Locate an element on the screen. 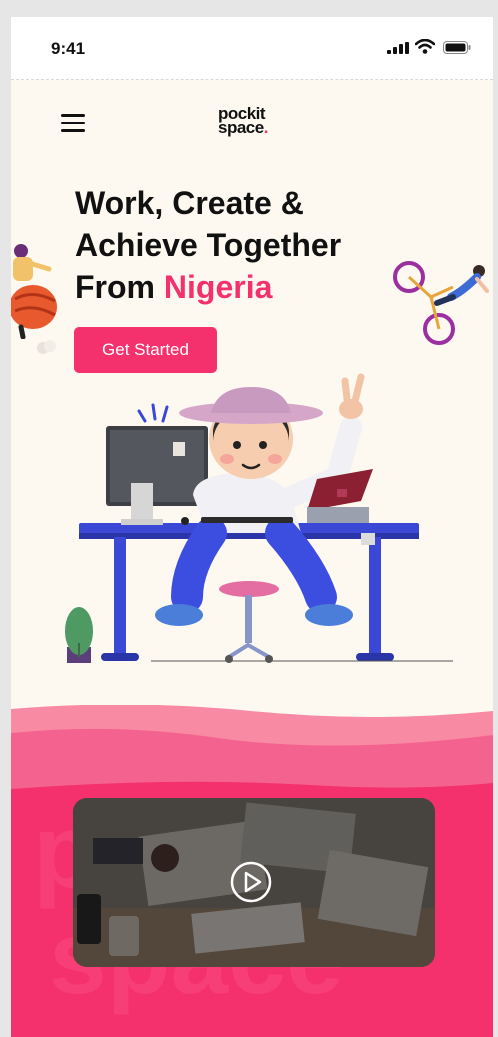 The width and height of the screenshot is (498, 1037). status-bar: 9:41 is located at coordinates (252, 48).